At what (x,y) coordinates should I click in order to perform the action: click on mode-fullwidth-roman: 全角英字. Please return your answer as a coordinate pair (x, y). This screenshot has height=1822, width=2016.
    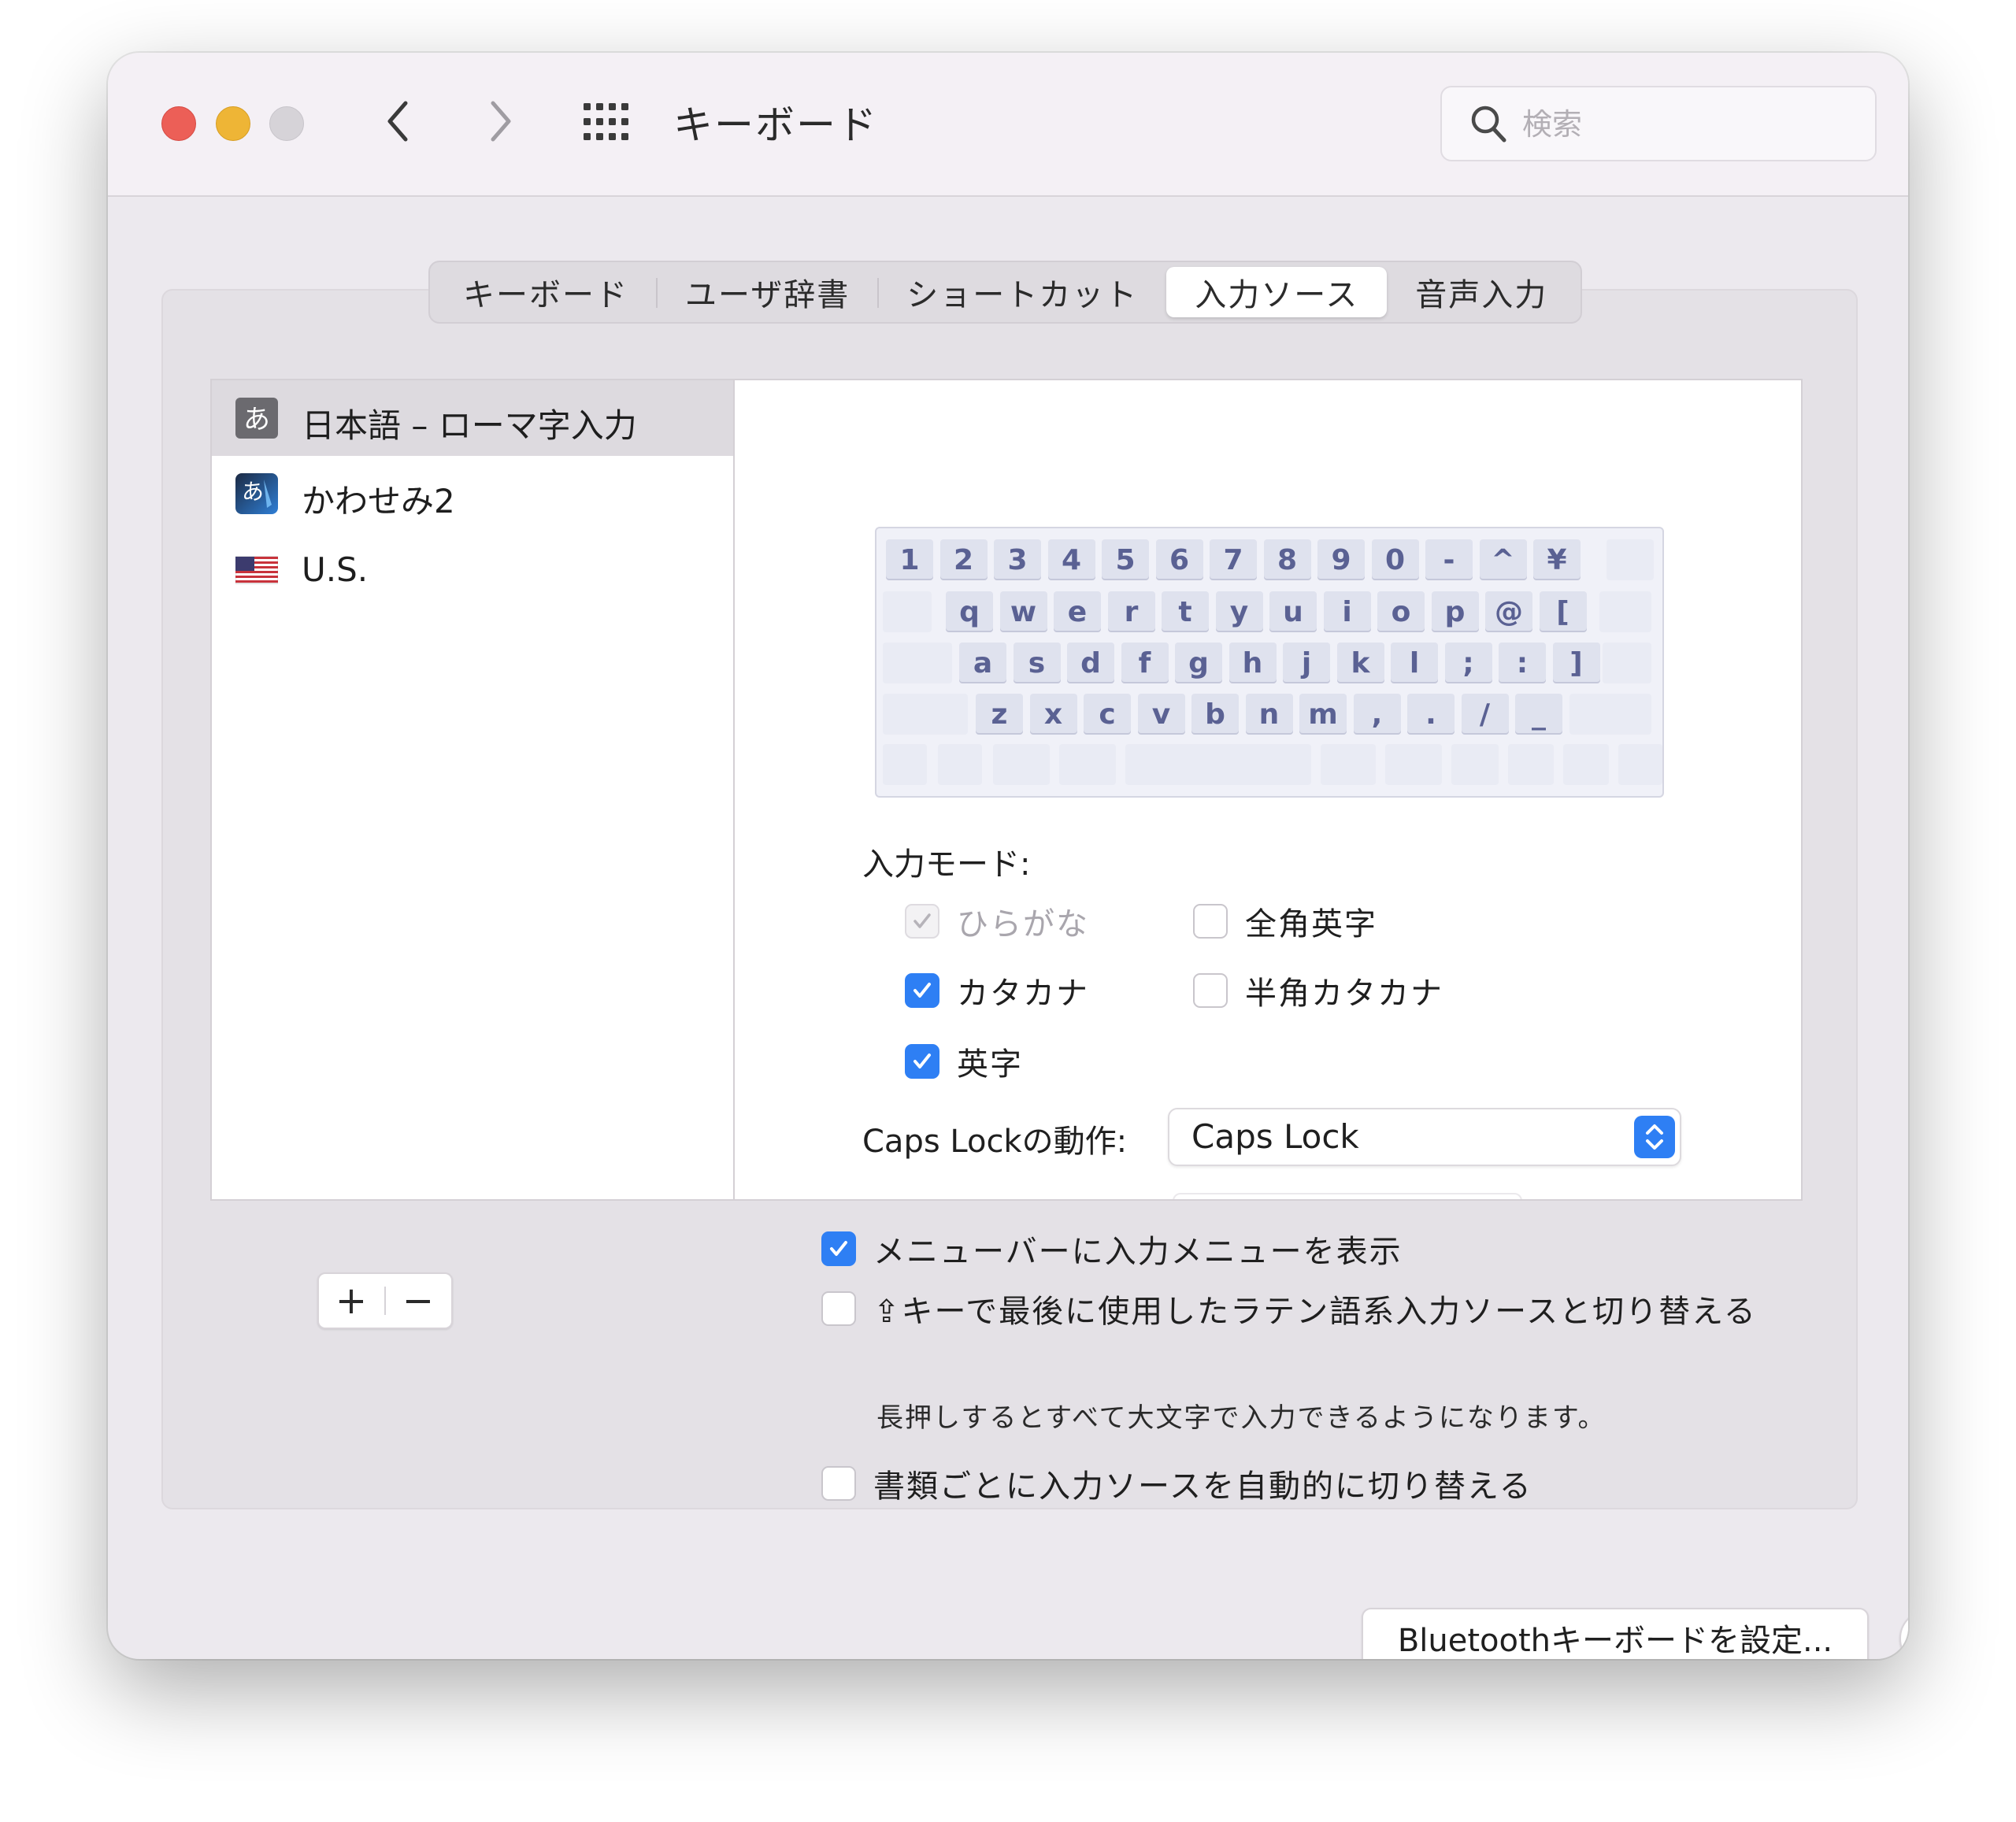
    Looking at the image, I should click on (1285, 921).